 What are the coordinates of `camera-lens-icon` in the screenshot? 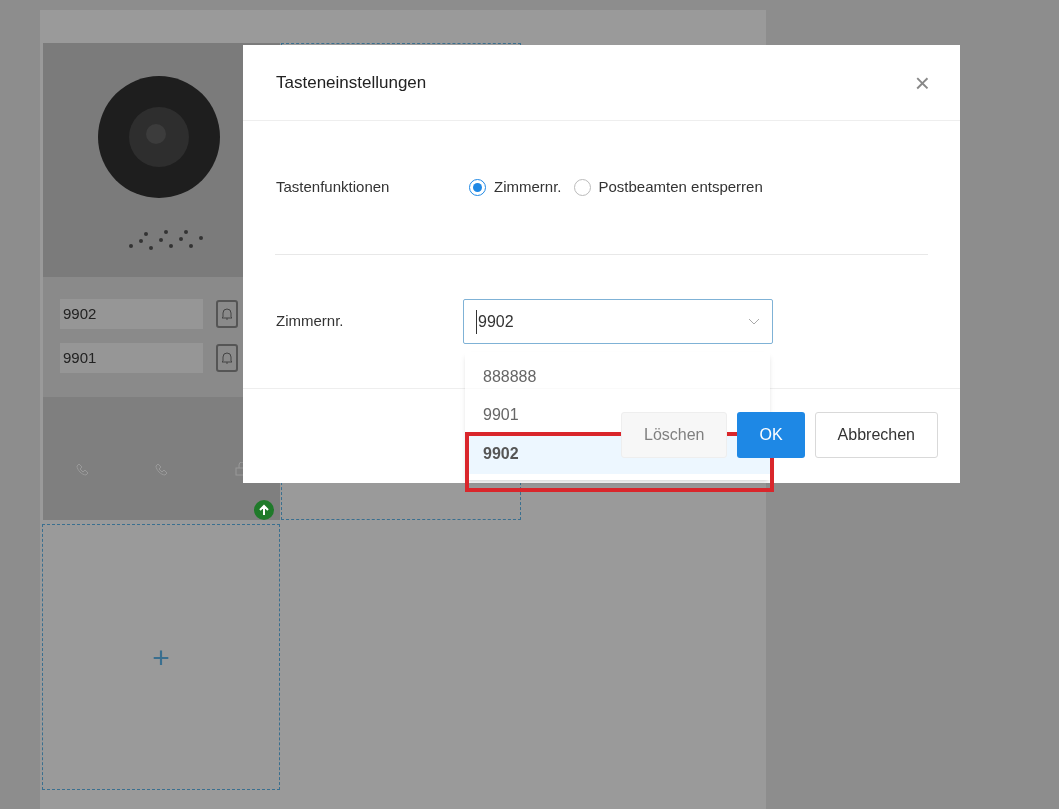 It's located at (159, 137).